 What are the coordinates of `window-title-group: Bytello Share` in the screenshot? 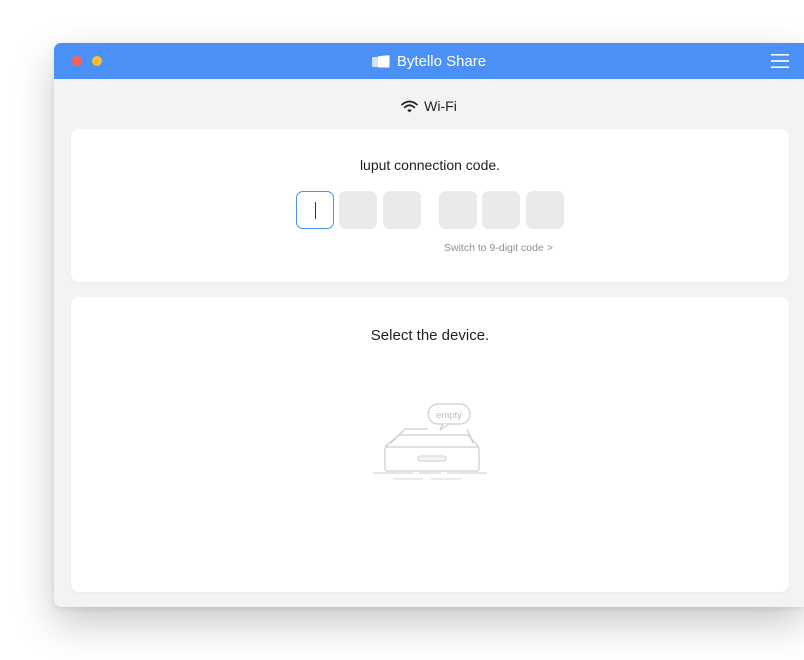 It's located at (429, 61).